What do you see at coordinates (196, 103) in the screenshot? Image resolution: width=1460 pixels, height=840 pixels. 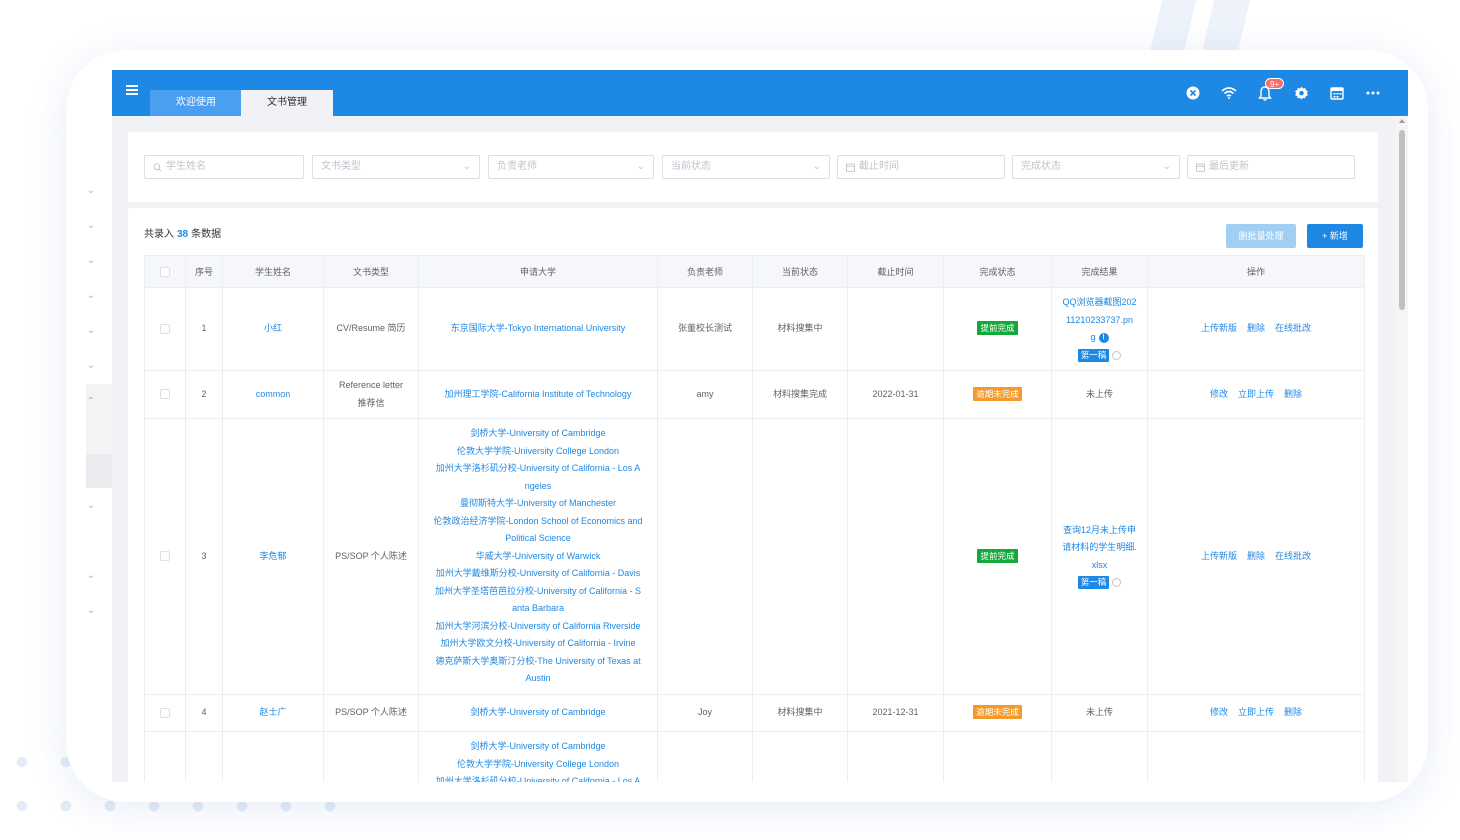 I see `tab-welcome: 欢迎使用` at bounding box center [196, 103].